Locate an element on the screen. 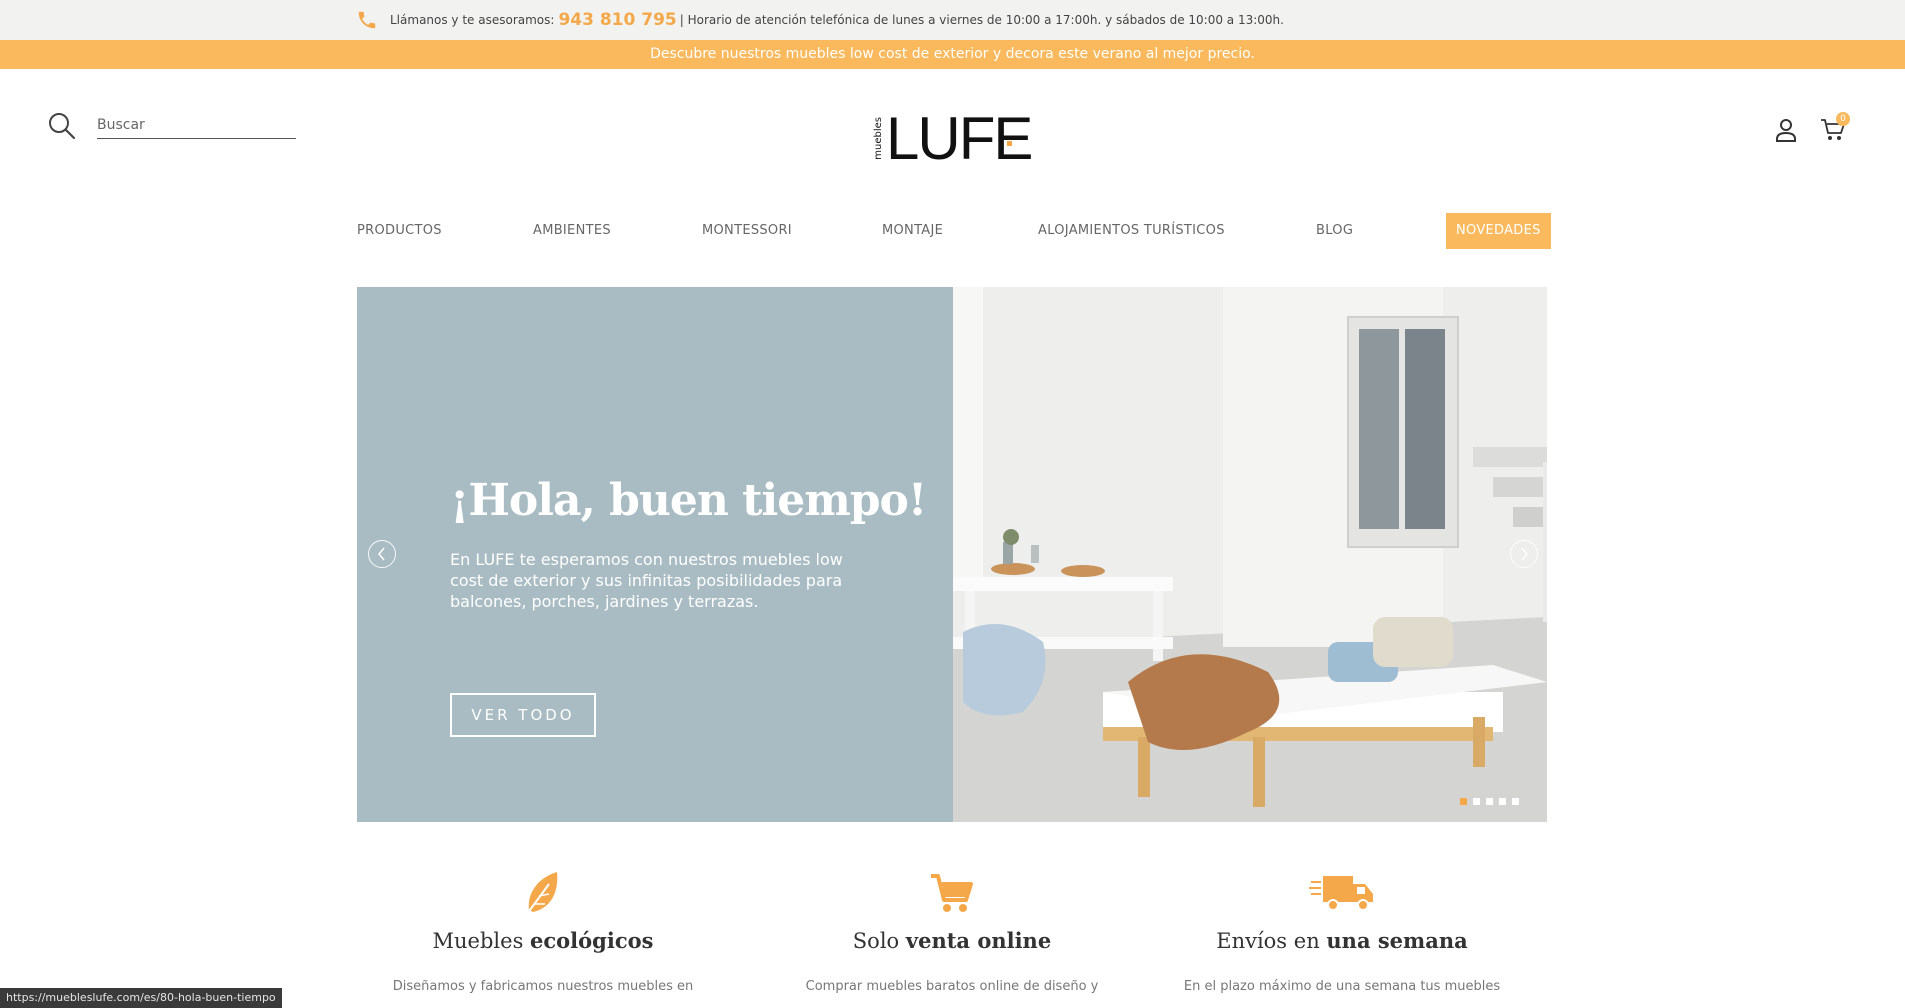 This screenshot has width=1905, height=1008. logo-text: LUFE is located at coordinates (959, 139).